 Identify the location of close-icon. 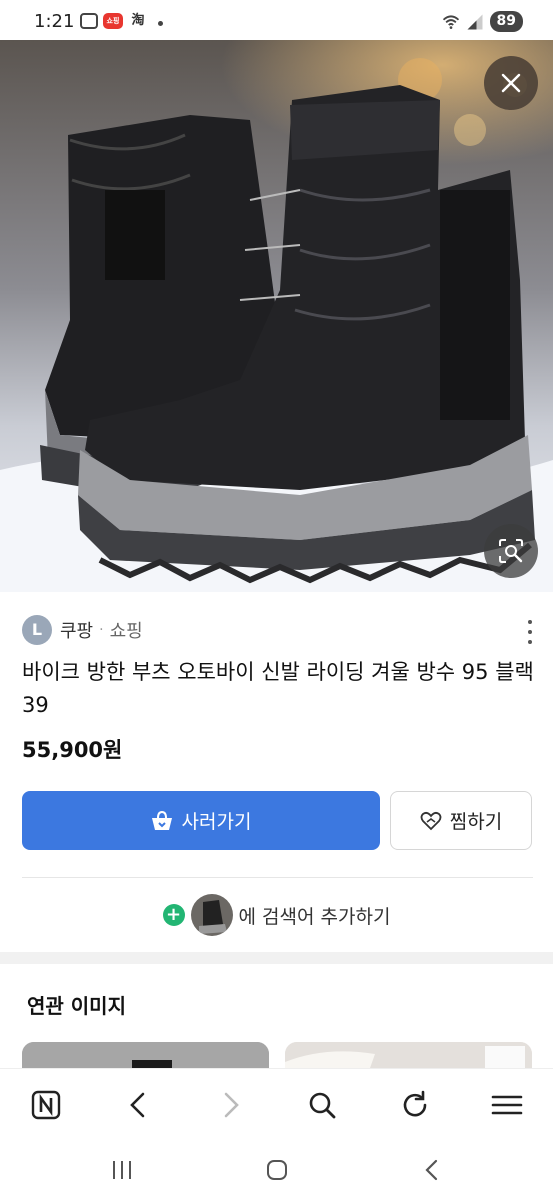
(511, 83).